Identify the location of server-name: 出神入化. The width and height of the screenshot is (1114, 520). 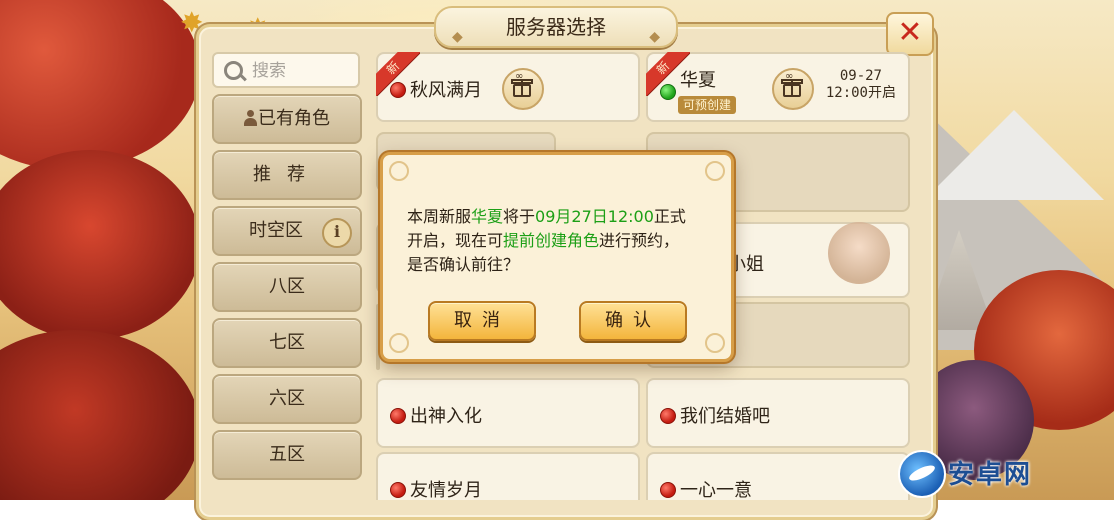
(446, 416).